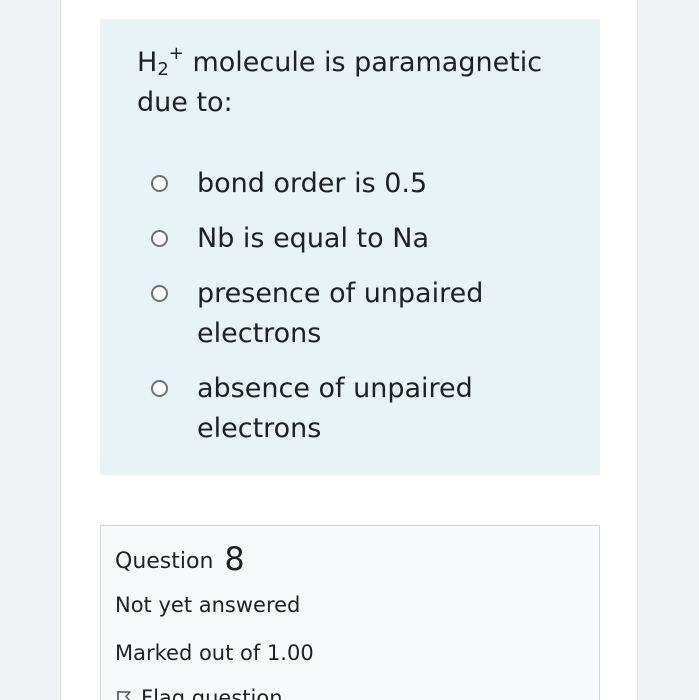 The height and width of the screenshot is (700, 699). I want to click on answer-label-4: absence of unpaired electrons, so click(362, 409).